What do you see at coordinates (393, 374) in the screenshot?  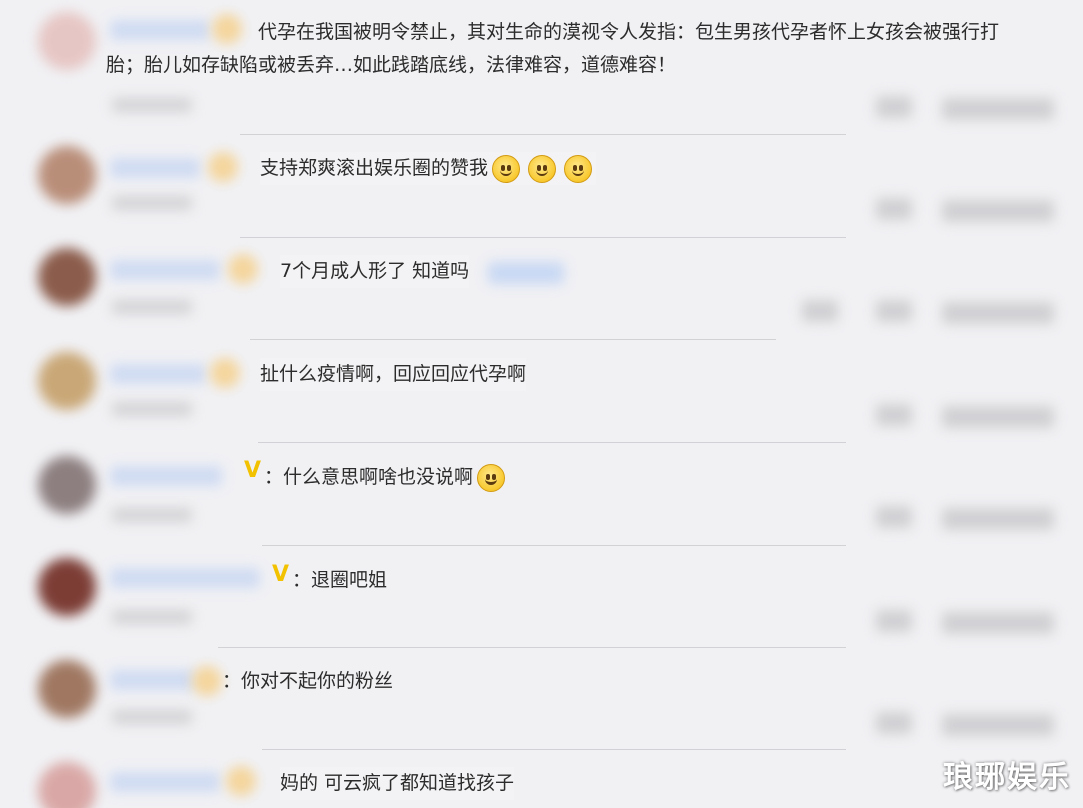 I see `comment-text: 扯什么疫情啊，回应回应代孕啊` at bounding box center [393, 374].